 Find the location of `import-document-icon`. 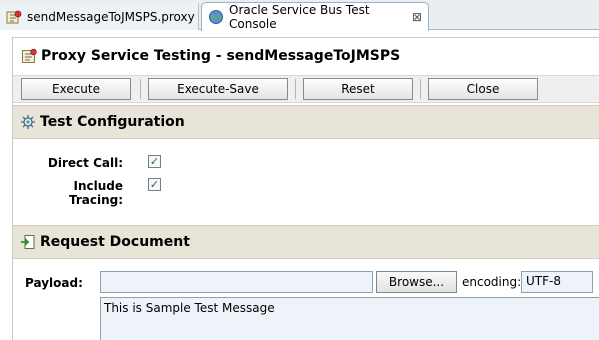

import-document-icon is located at coordinates (28, 242).